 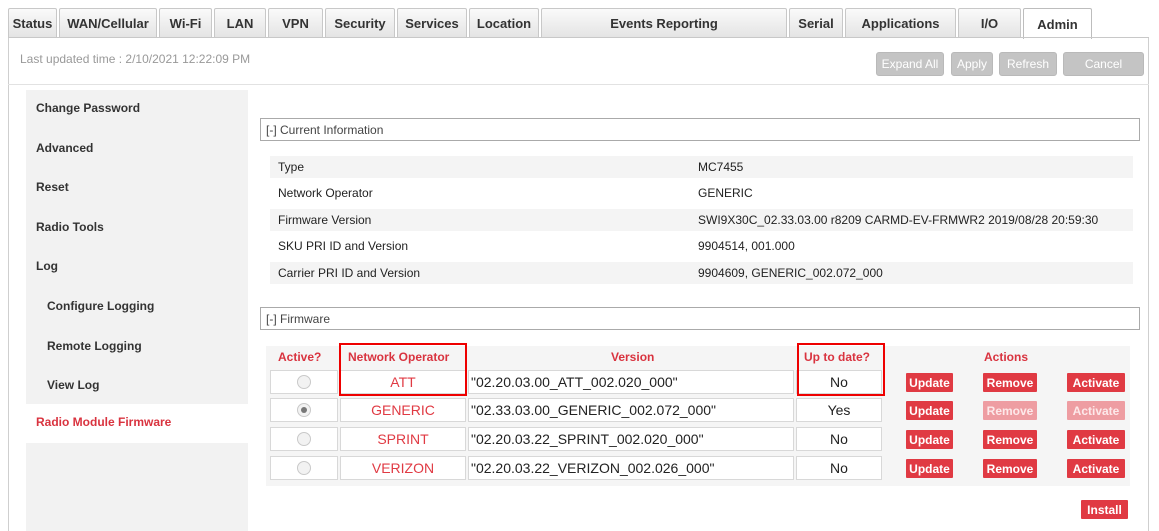 I want to click on sidebar-item-radio-tools: Radio Tools, so click(x=70, y=227).